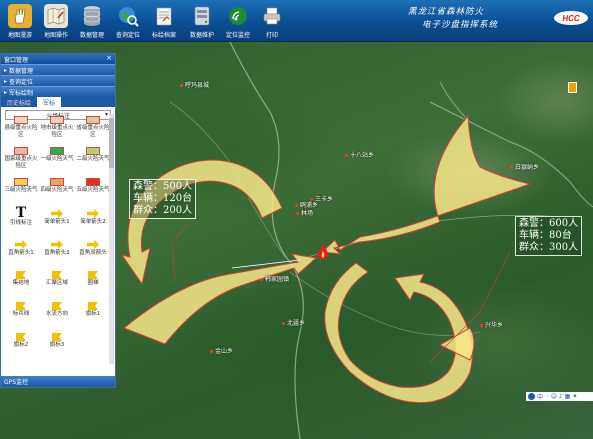 This screenshot has height=439, width=593. I want to click on symbol-label: 简单箭头1, so click(57, 222).